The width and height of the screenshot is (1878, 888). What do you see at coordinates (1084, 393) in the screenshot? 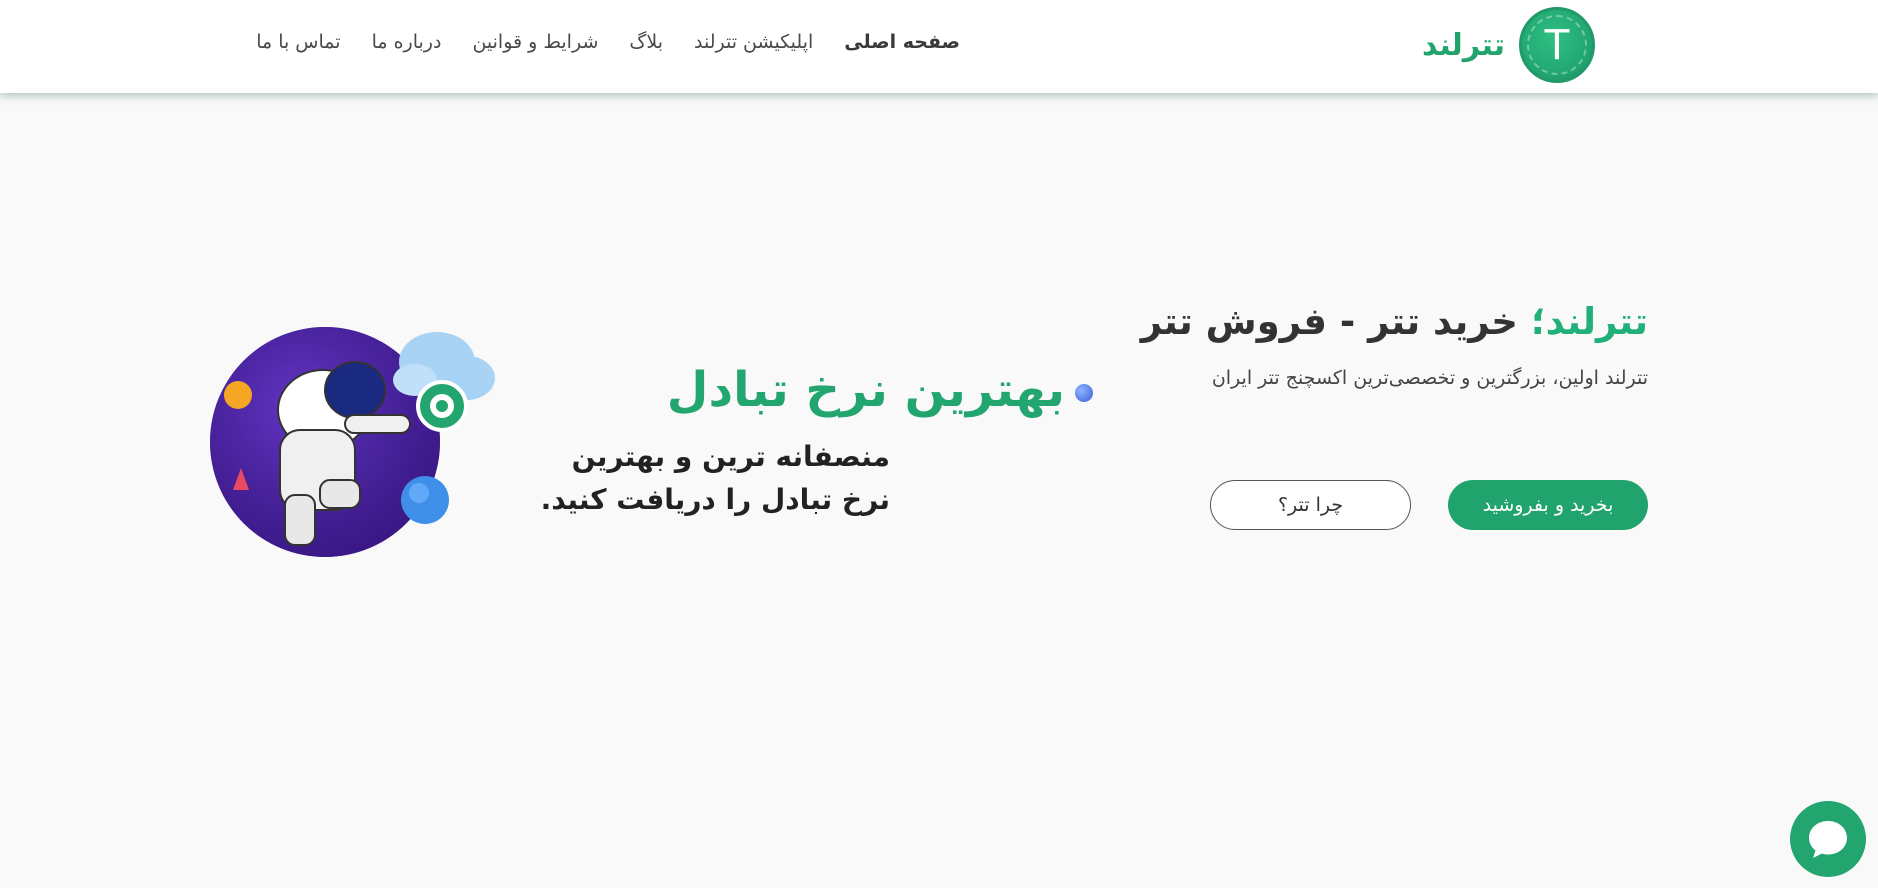
I see `planet-dot-icon` at bounding box center [1084, 393].